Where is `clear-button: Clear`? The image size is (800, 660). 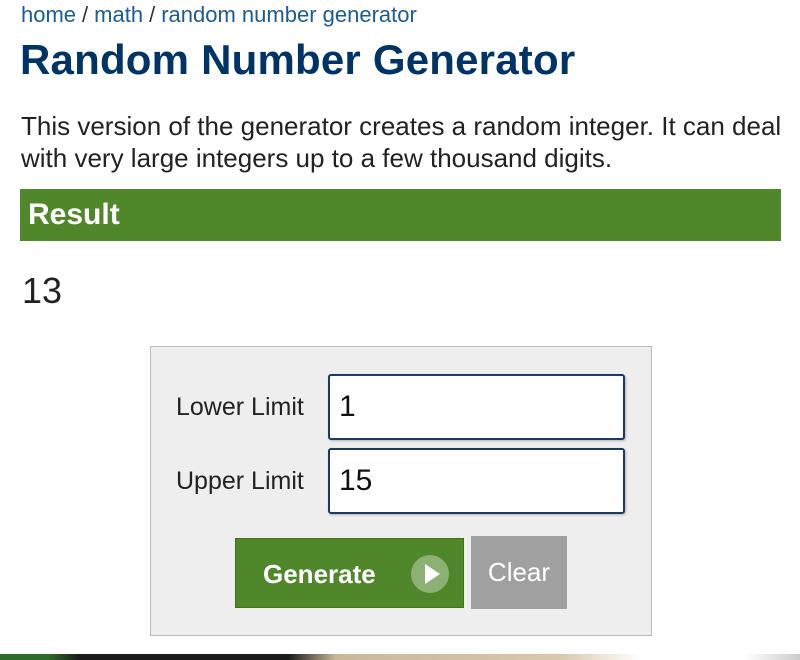
clear-button: Clear is located at coordinates (519, 572).